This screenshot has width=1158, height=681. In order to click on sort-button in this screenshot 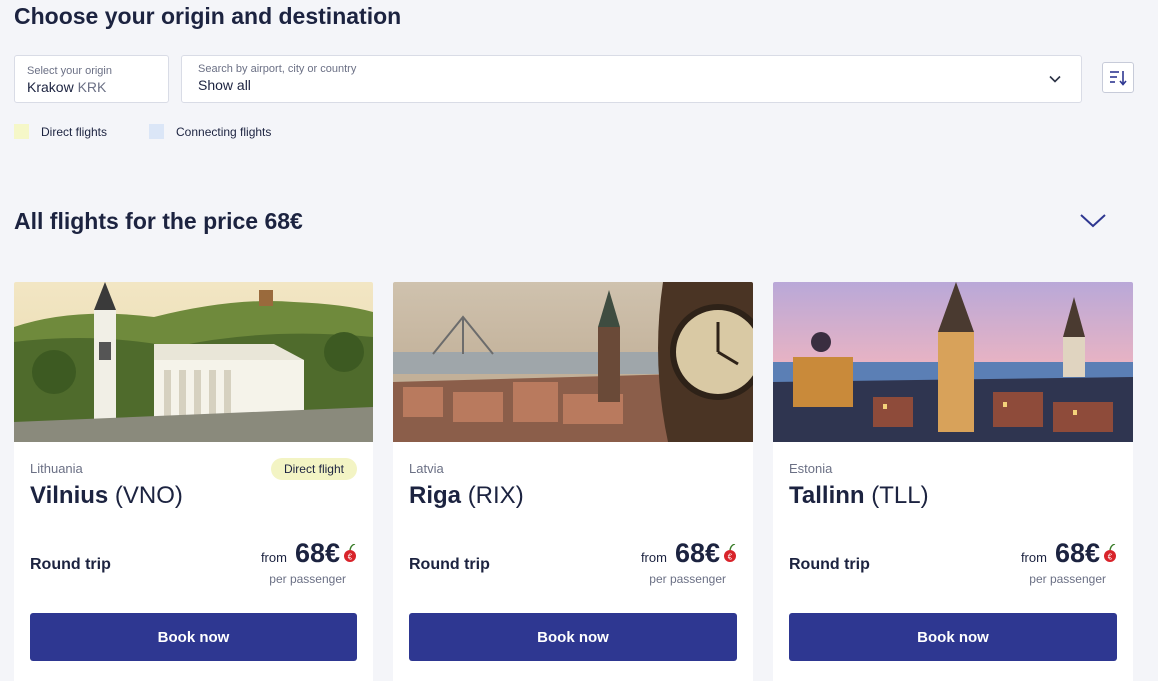, I will do `click(1118, 77)`.